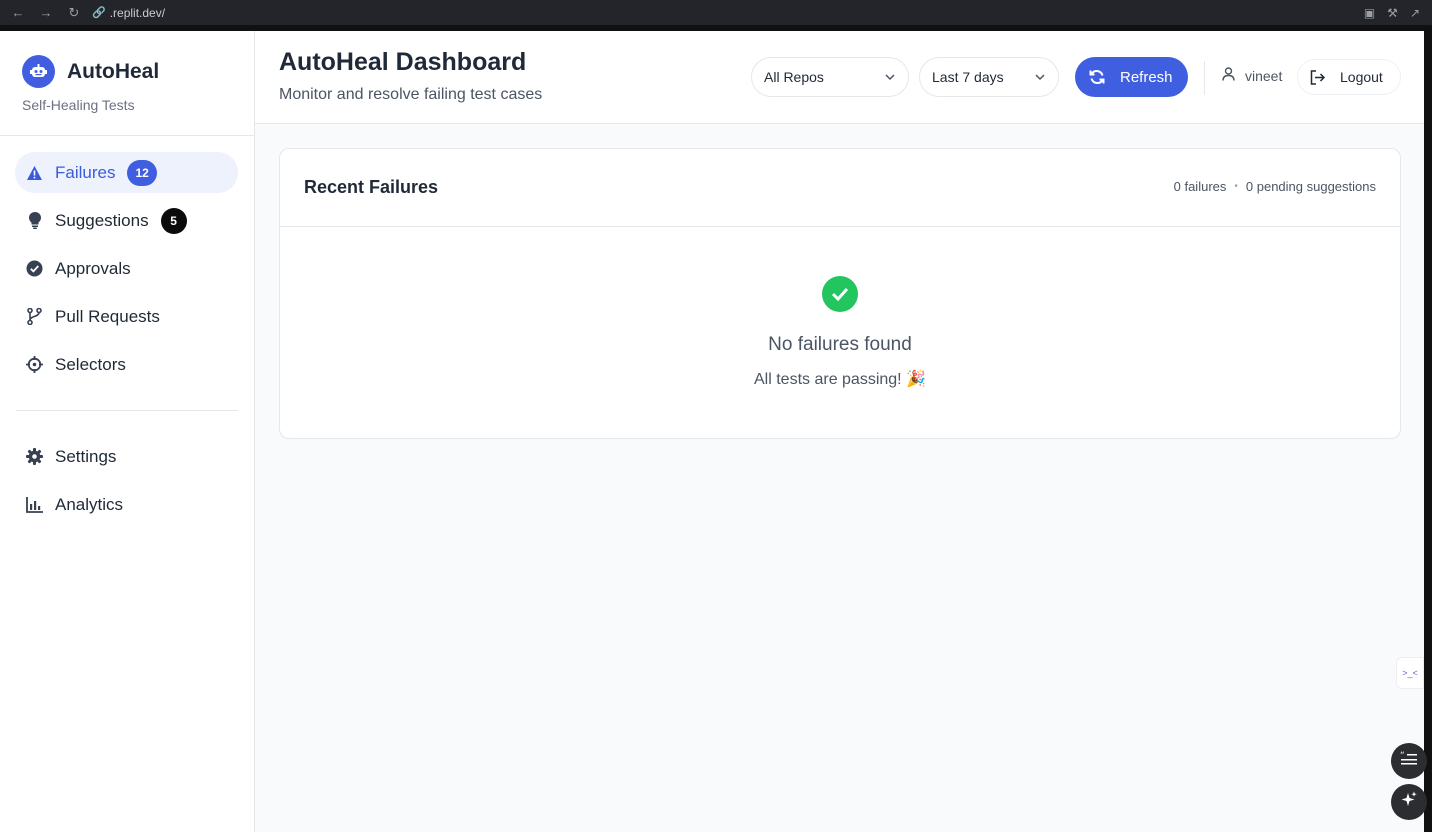  Describe the element at coordinates (102, 220) in the screenshot. I see `sidebar-item-label: Suggestions` at that location.